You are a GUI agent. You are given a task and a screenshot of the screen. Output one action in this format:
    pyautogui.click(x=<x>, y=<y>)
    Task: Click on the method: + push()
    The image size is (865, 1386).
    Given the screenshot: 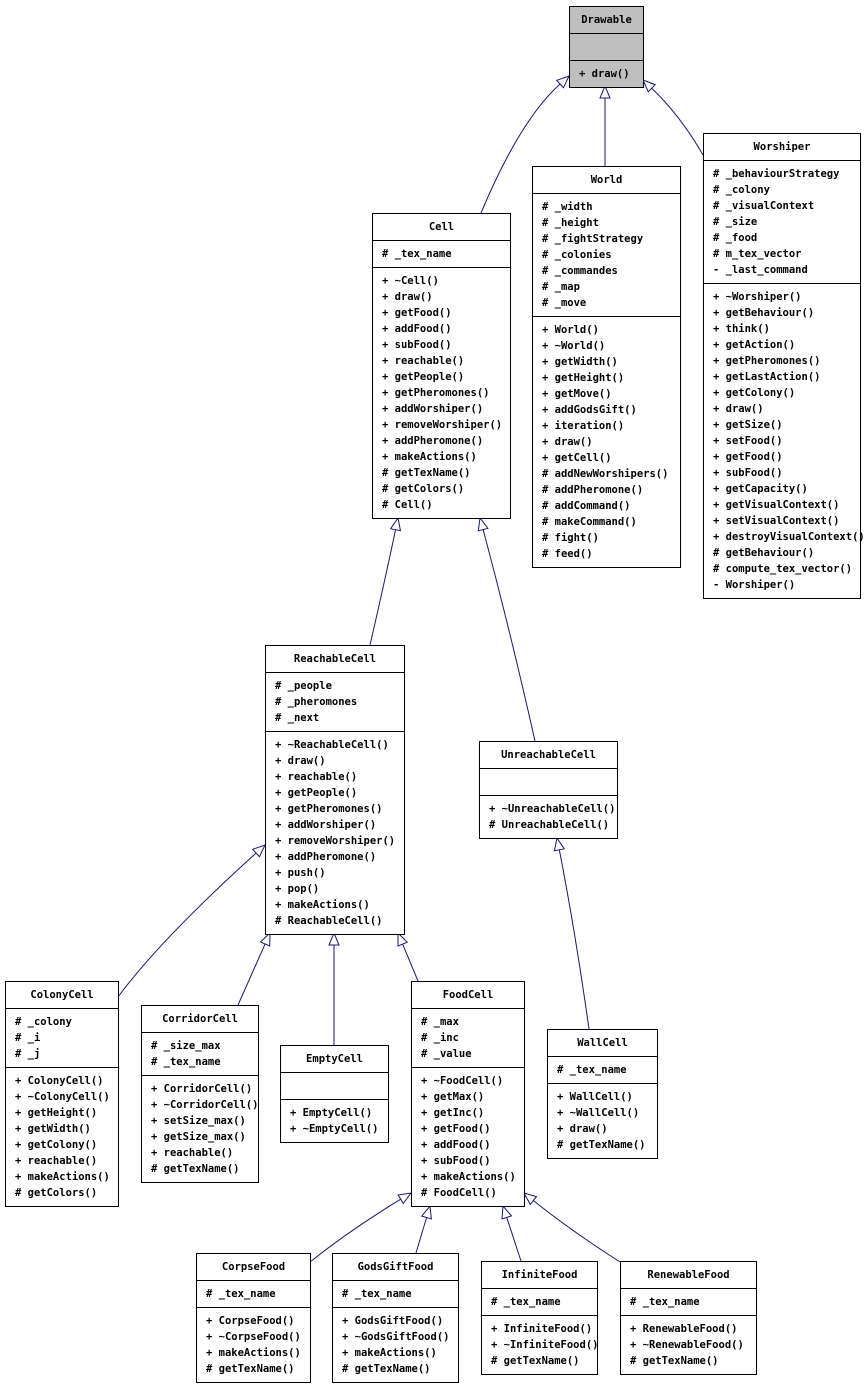 What is the action you would take?
    pyautogui.click(x=300, y=873)
    